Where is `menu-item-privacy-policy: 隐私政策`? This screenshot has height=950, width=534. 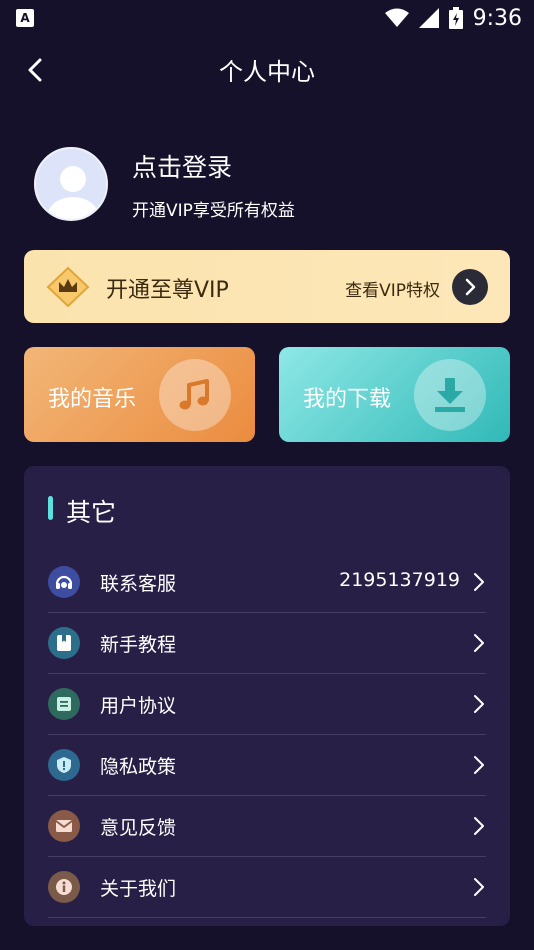
menu-item-privacy-policy: 隐私政策 is located at coordinates (267, 765).